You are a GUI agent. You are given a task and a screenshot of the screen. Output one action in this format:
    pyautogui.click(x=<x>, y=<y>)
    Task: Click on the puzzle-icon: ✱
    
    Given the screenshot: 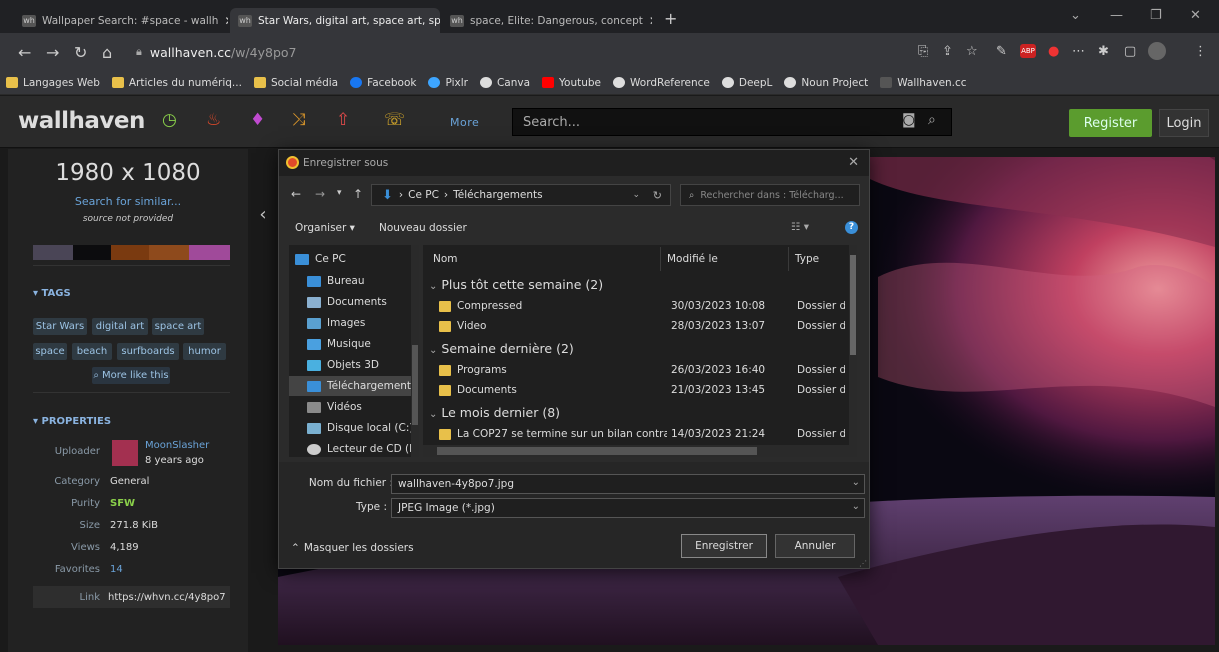 What is the action you would take?
    pyautogui.click(x=1103, y=51)
    